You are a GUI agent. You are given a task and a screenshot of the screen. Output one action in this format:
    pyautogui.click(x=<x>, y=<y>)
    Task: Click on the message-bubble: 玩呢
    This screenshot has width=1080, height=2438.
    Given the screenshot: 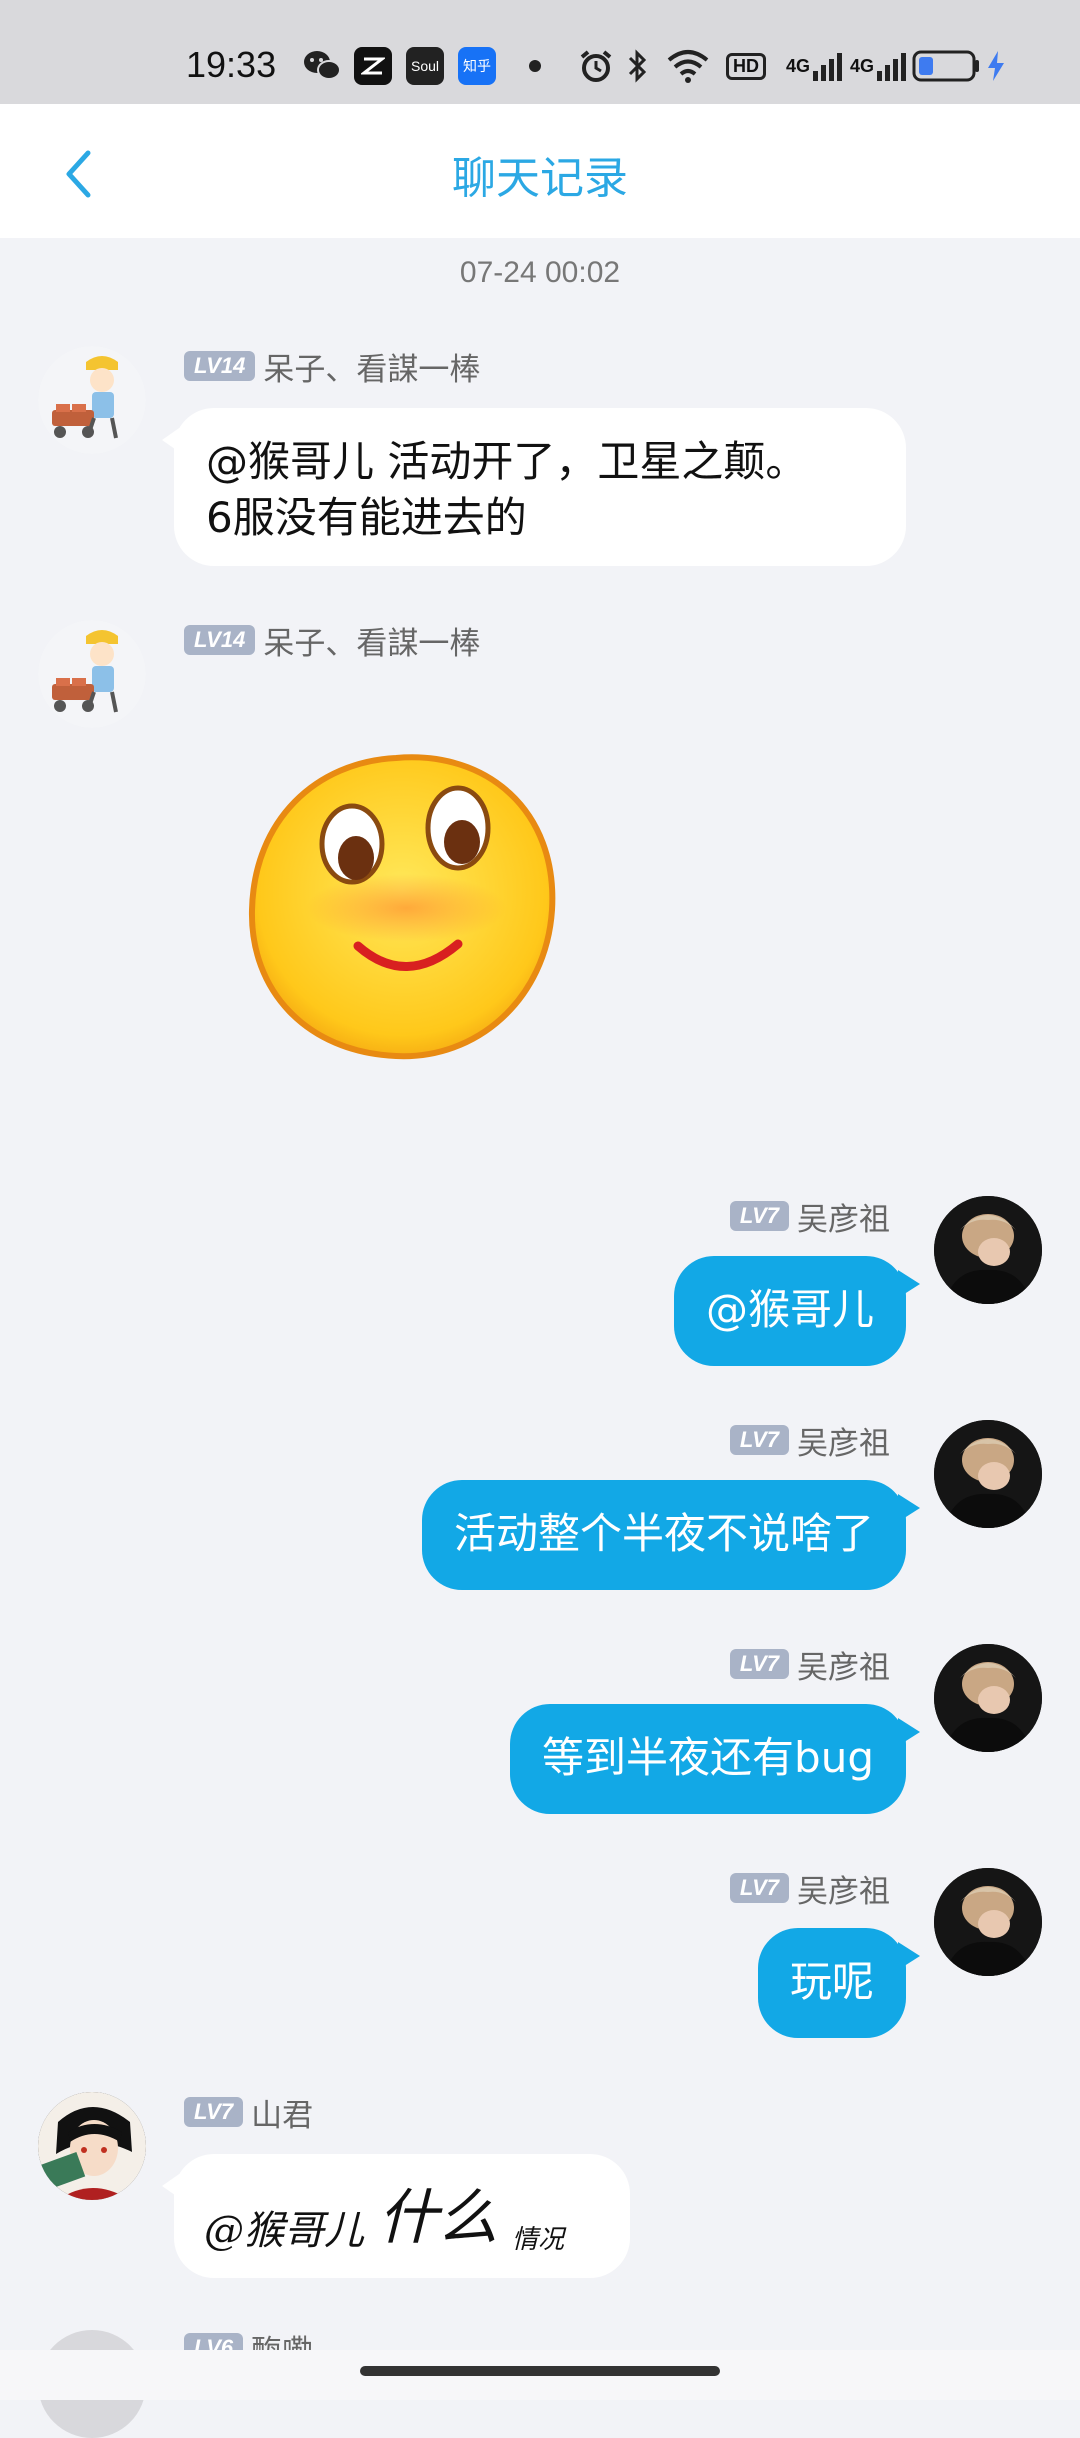 What is the action you would take?
    pyautogui.click(x=838, y=1983)
    